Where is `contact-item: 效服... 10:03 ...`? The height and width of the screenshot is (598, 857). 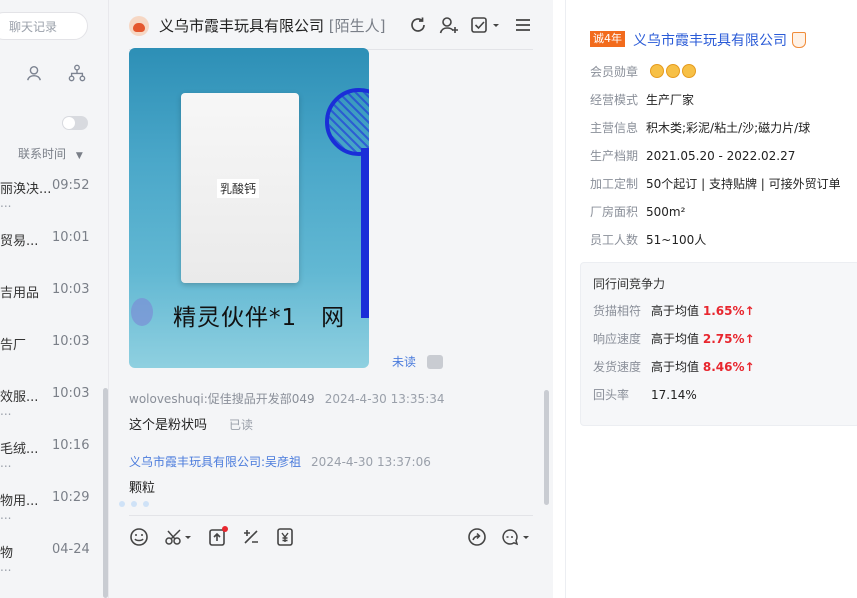
contact-item: 效服... 10:03 ... is located at coordinates (50, 412).